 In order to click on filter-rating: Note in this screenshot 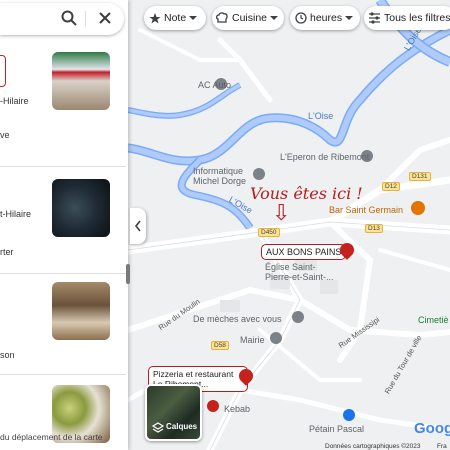, I will do `click(175, 18)`.